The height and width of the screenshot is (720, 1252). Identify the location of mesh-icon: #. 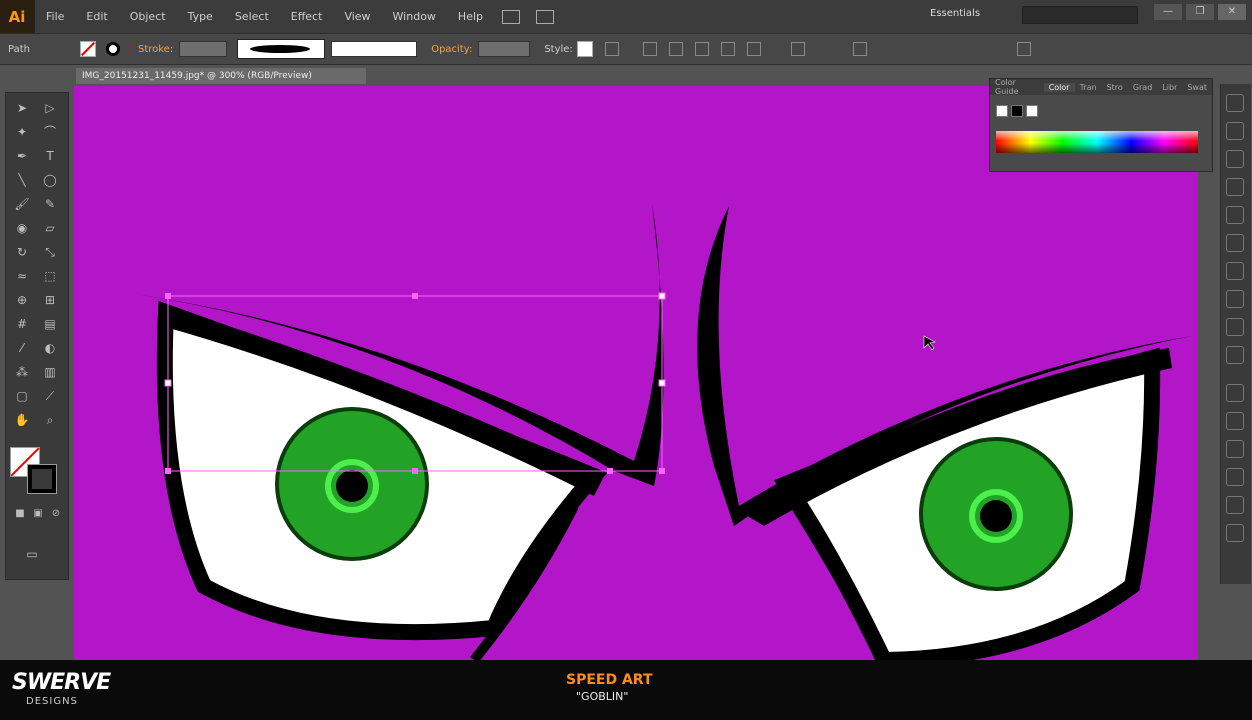
(22, 324).